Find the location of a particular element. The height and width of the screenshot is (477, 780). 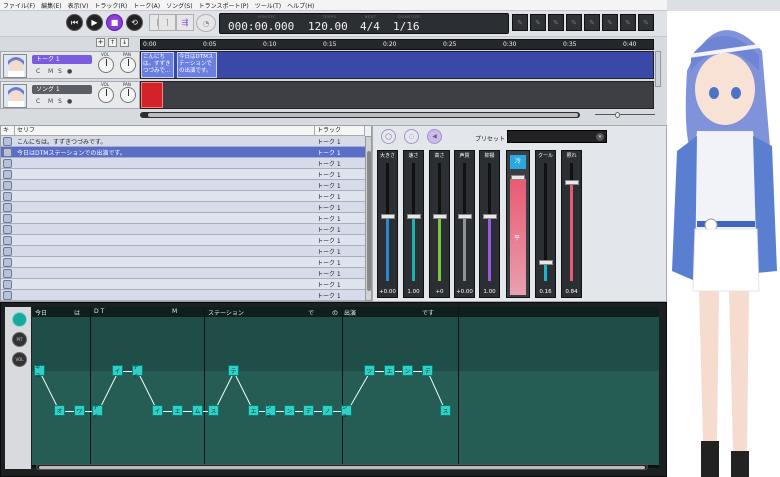

track-name: ソング 1 is located at coordinates (62, 89).